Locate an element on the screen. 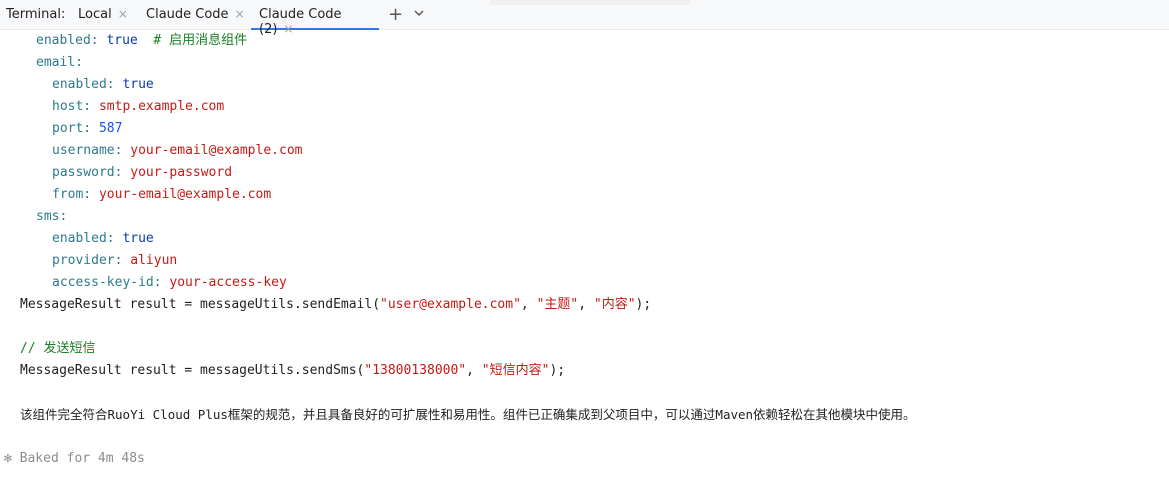 Image resolution: width=1169 pixels, height=484 pixels. code-line: email: is located at coordinates (59, 62).